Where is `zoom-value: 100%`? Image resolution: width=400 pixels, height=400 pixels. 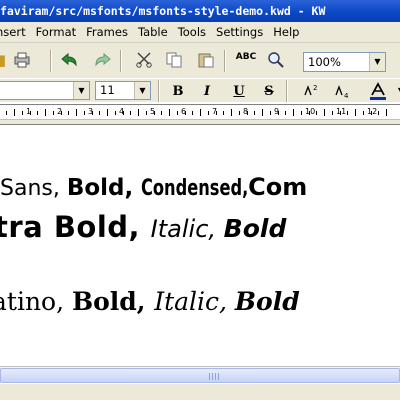
zoom-value: 100% is located at coordinates (324, 62).